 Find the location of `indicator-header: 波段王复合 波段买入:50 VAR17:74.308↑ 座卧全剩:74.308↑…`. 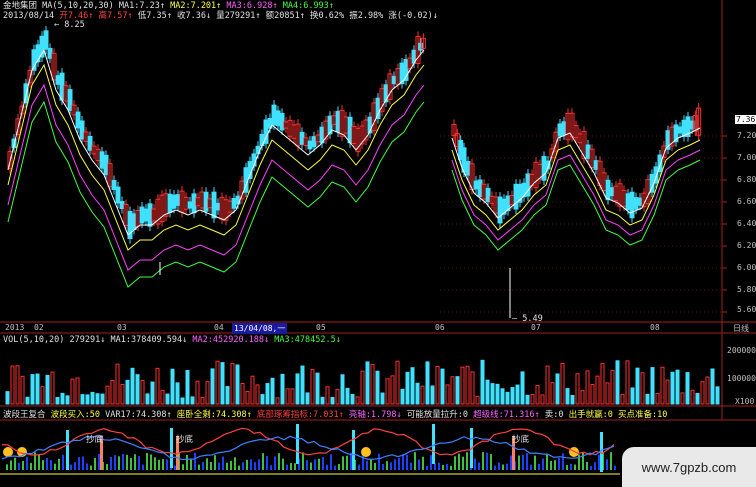

indicator-header: 波段王复合 波段买入:50 VAR17:74.308↑ 座卧全剩:74.308↑… is located at coordinates (335, 415).